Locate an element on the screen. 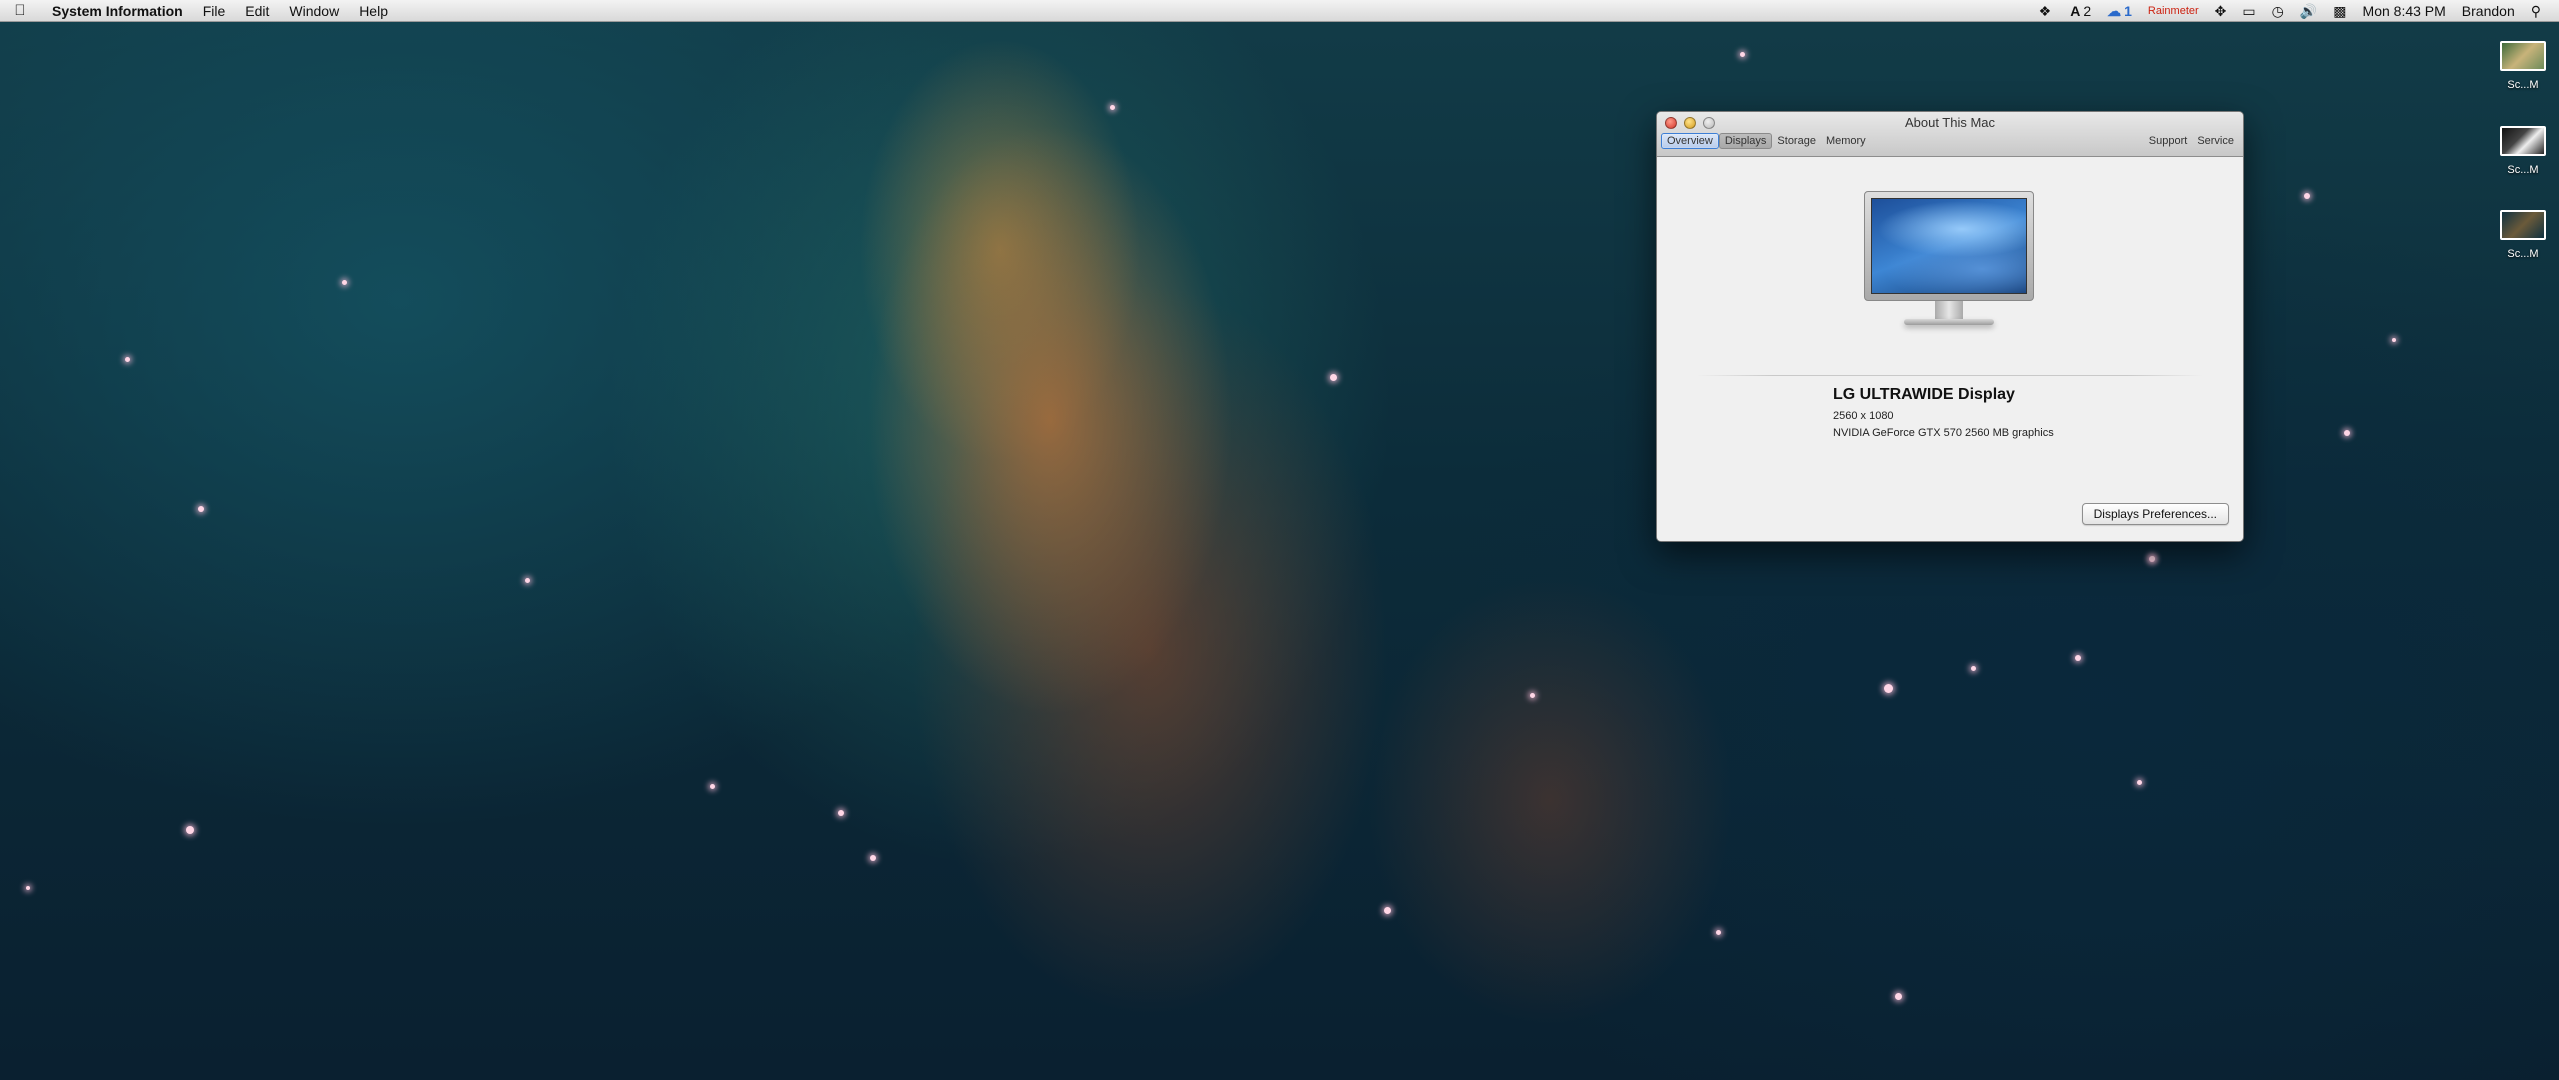  search-icon: ⚲ is located at coordinates (2535, 10).